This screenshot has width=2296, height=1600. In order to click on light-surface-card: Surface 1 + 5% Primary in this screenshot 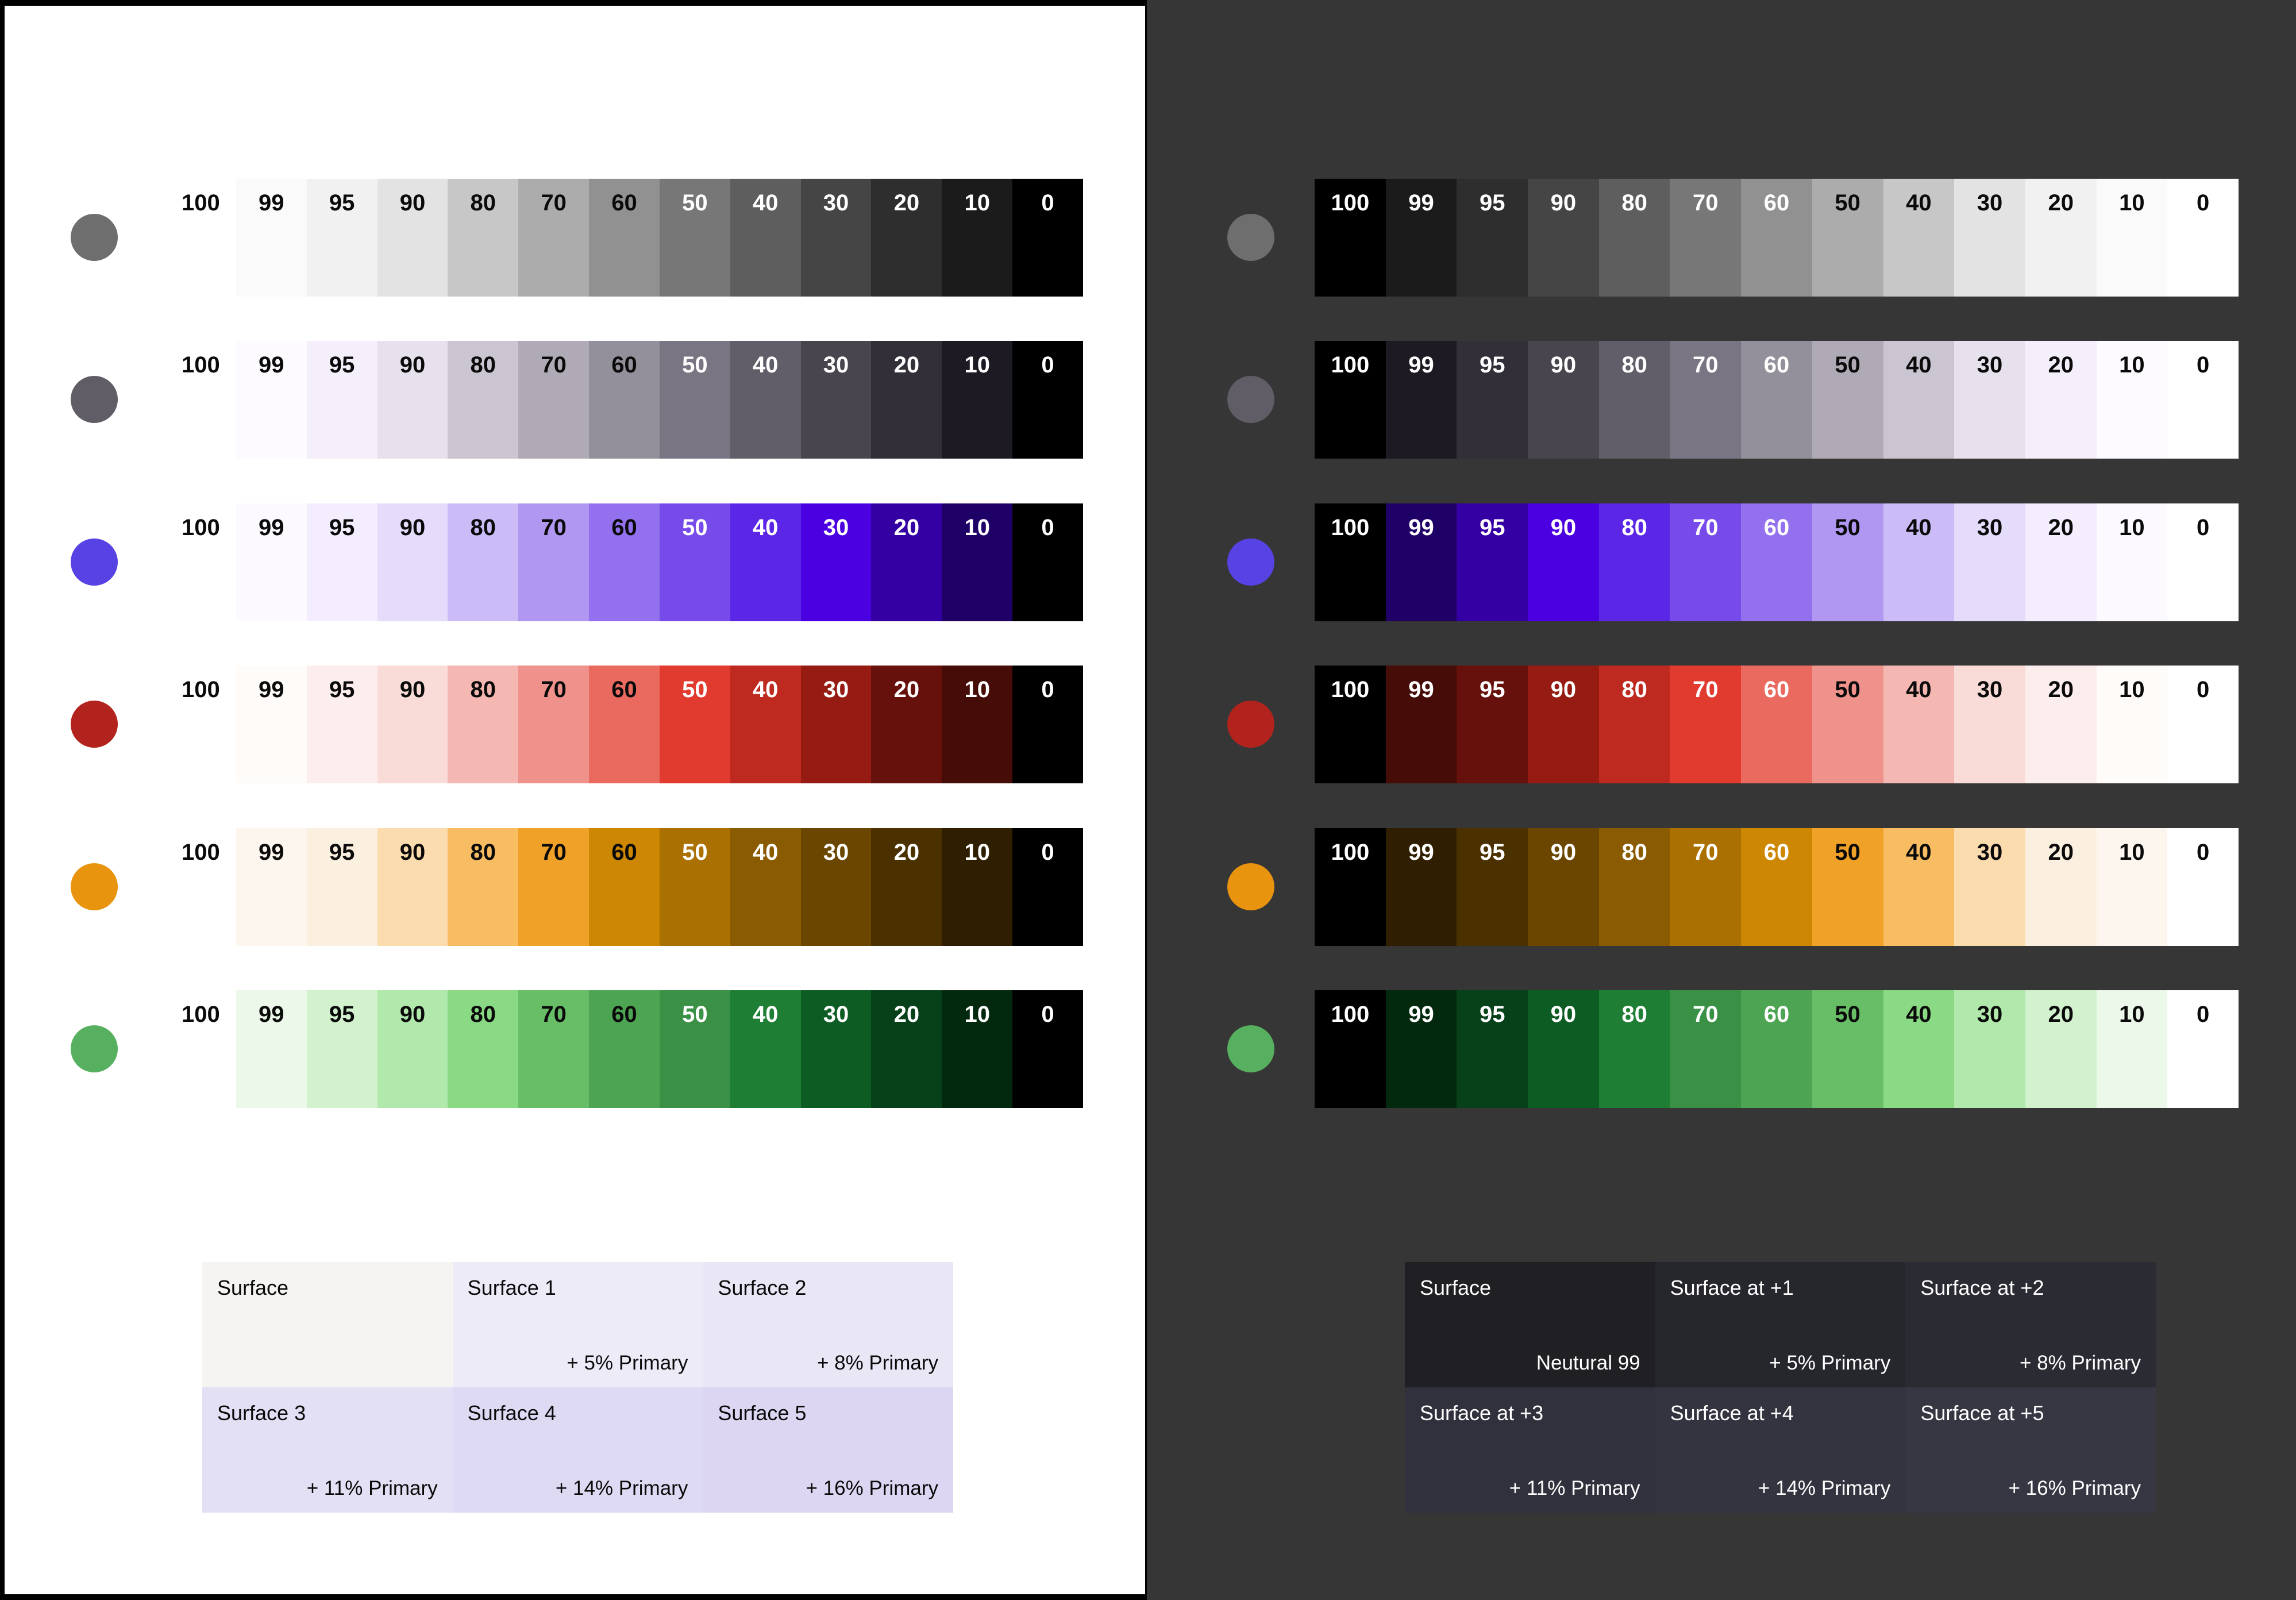, I will do `click(578, 1324)`.